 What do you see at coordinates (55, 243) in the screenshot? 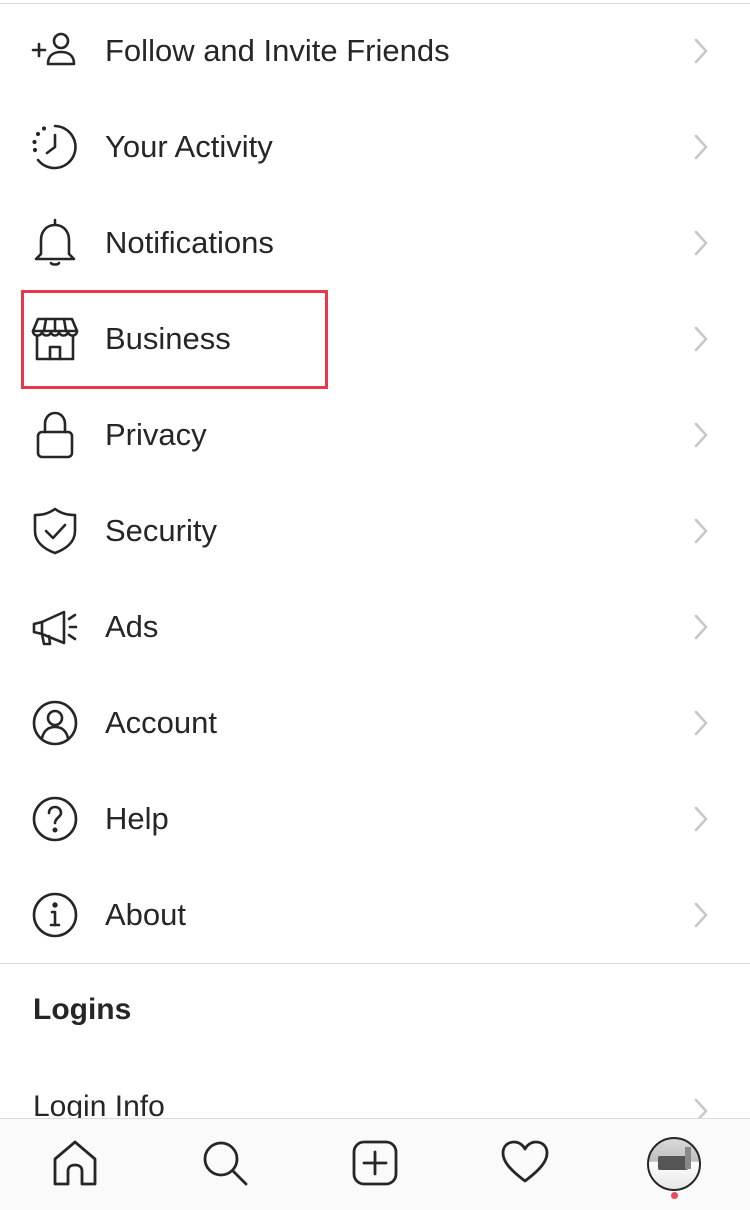
I see `bell-icon` at bounding box center [55, 243].